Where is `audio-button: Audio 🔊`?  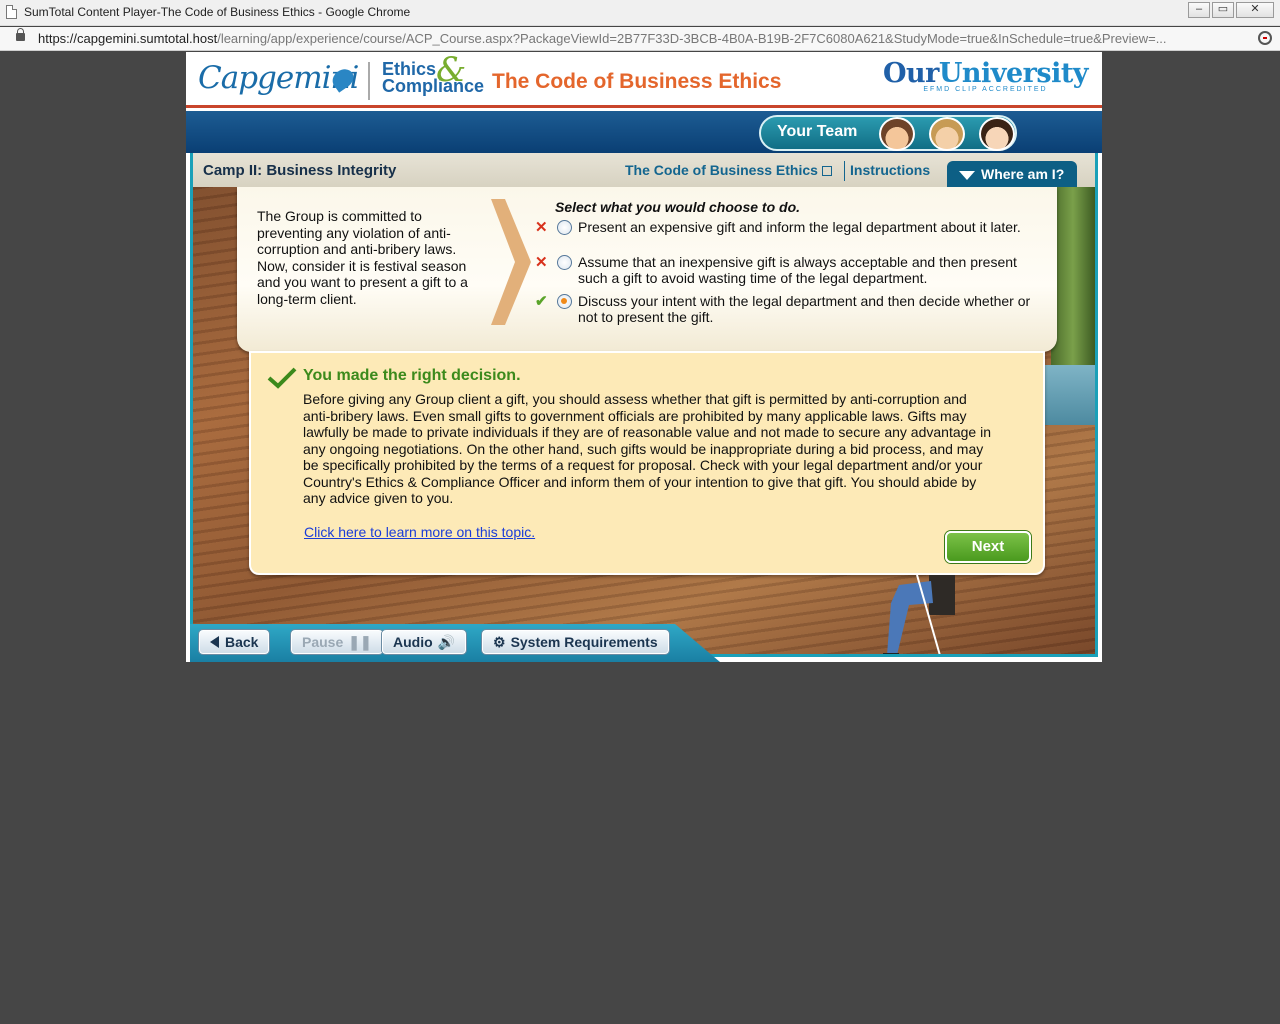 audio-button: Audio 🔊 is located at coordinates (424, 642).